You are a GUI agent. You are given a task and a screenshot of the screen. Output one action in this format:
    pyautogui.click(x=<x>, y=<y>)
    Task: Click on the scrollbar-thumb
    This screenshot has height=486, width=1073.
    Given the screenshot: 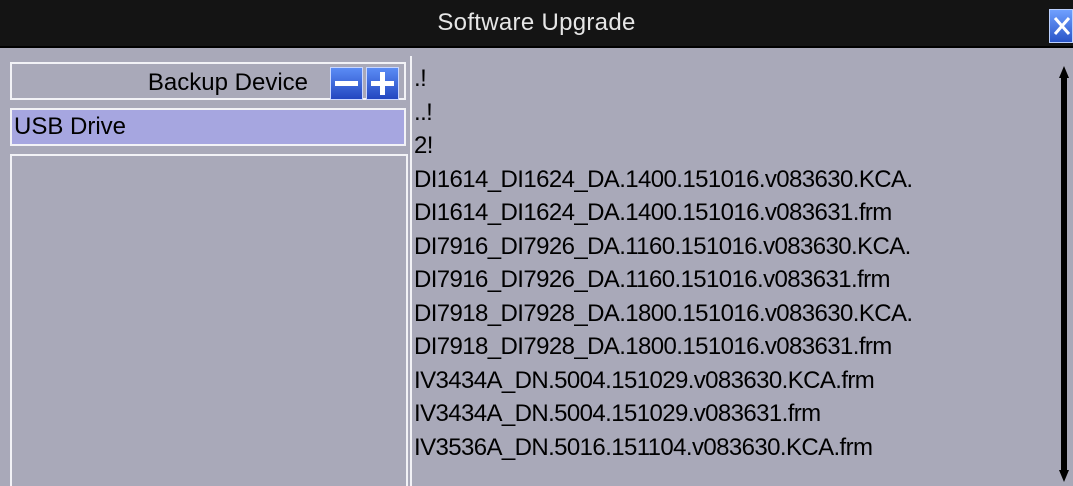 What is the action you would take?
    pyautogui.click(x=1064, y=274)
    